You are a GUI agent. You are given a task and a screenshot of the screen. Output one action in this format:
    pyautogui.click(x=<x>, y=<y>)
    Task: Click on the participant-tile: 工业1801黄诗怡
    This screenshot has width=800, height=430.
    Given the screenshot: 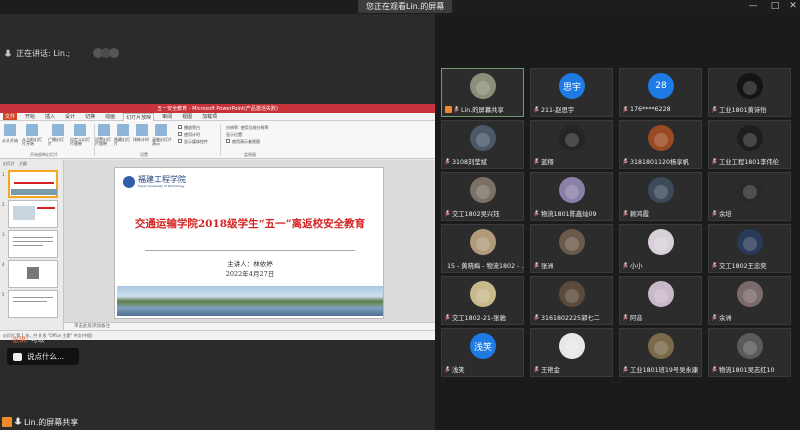 What is the action you would take?
    pyautogui.click(x=749, y=92)
    